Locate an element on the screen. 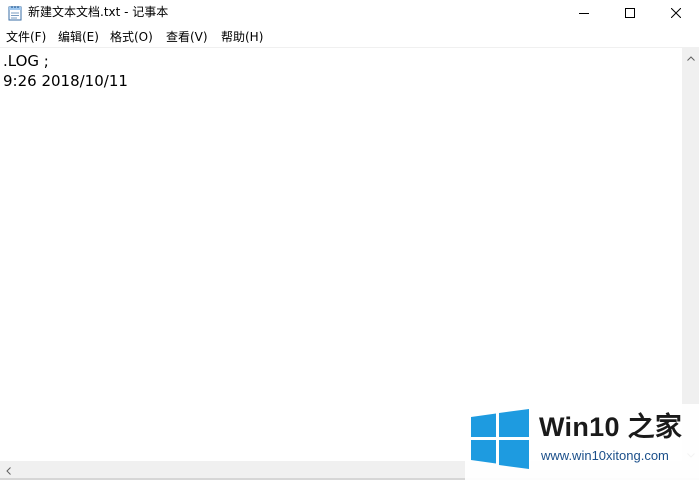  maximize-icon is located at coordinates (630, 13).